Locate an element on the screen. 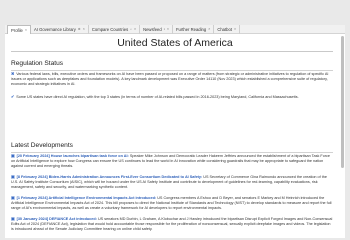 The height and width of the screenshot is (240, 350). search-icon: ⌕ is located at coordinates (131, 29).